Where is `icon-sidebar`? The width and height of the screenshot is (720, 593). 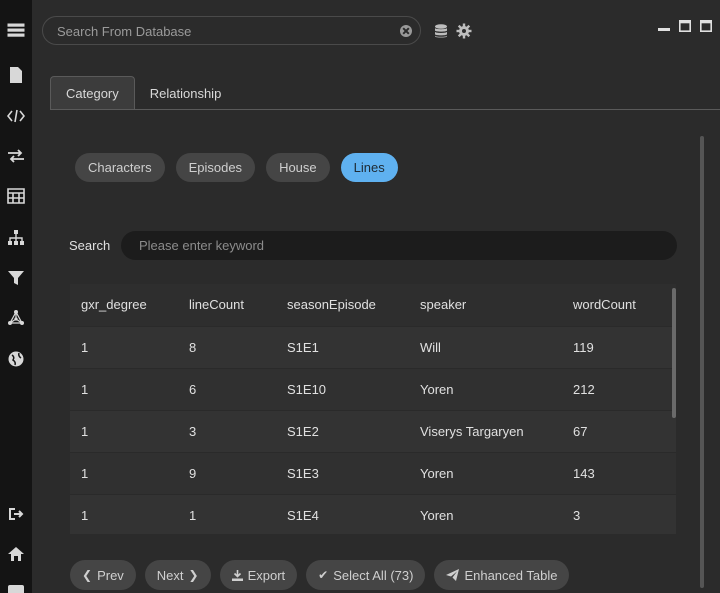
icon-sidebar is located at coordinates (16, 296).